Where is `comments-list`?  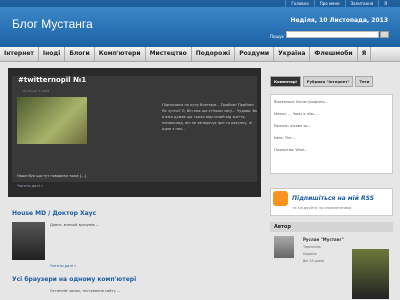 comments-list is located at coordinates (331, 134).